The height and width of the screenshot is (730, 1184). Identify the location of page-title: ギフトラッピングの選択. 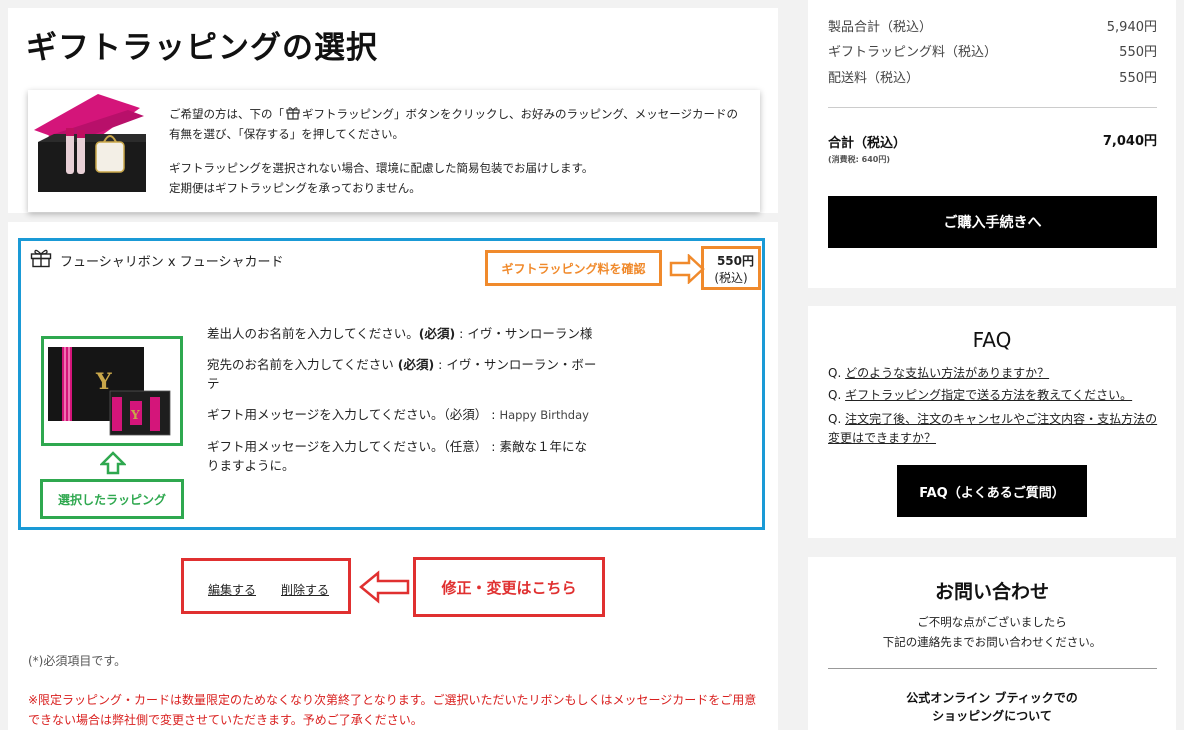
(202, 48).